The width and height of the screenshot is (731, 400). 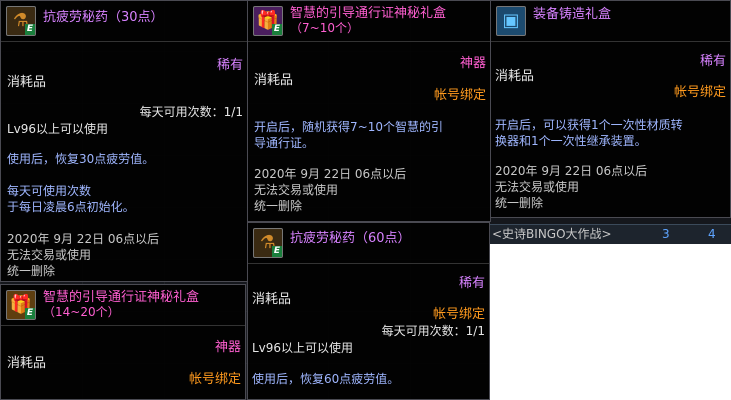 What do you see at coordinates (49, 191) in the screenshot?
I see `reset-note-1: 每天可使用次数` at bounding box center [49, 191].